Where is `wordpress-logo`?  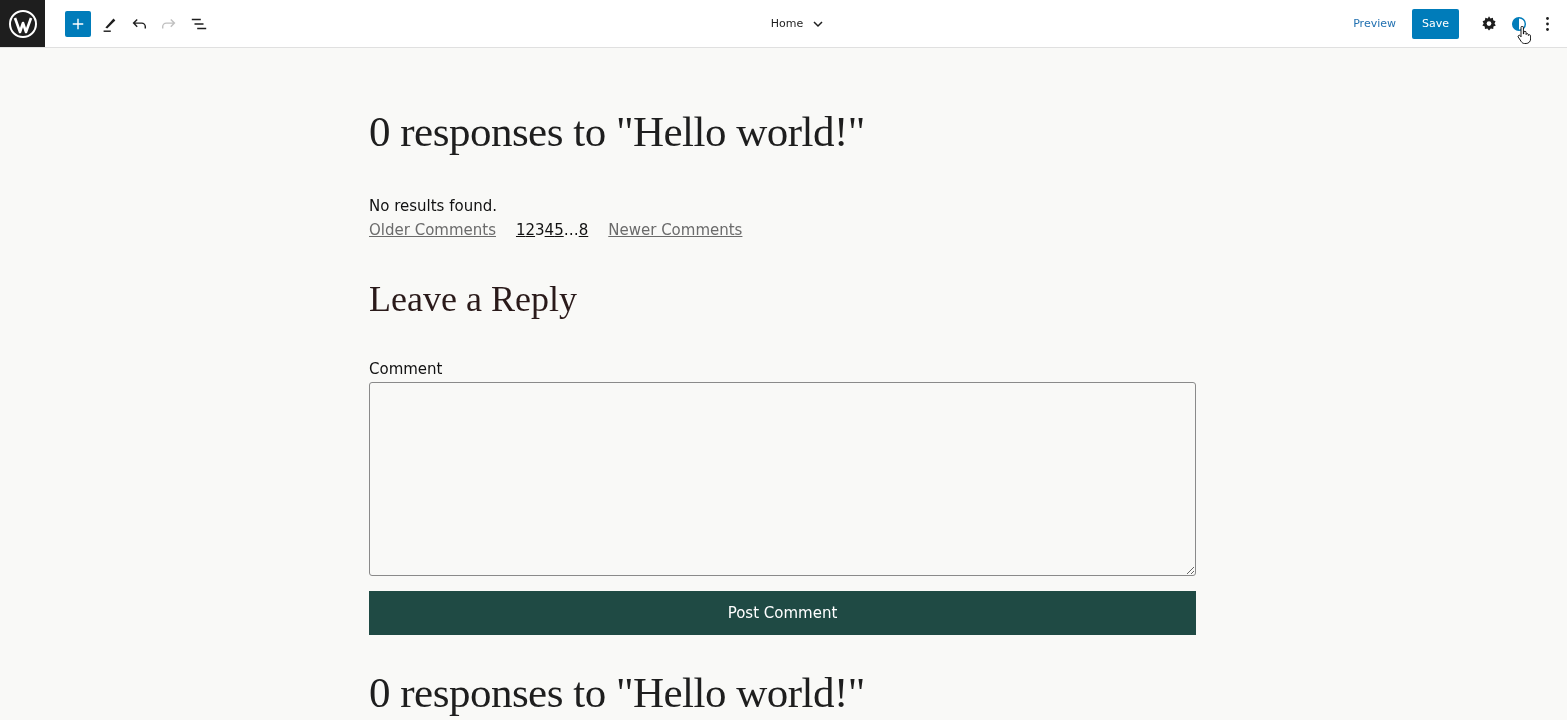 wordpress-logo is located at coordinates (22, 23).